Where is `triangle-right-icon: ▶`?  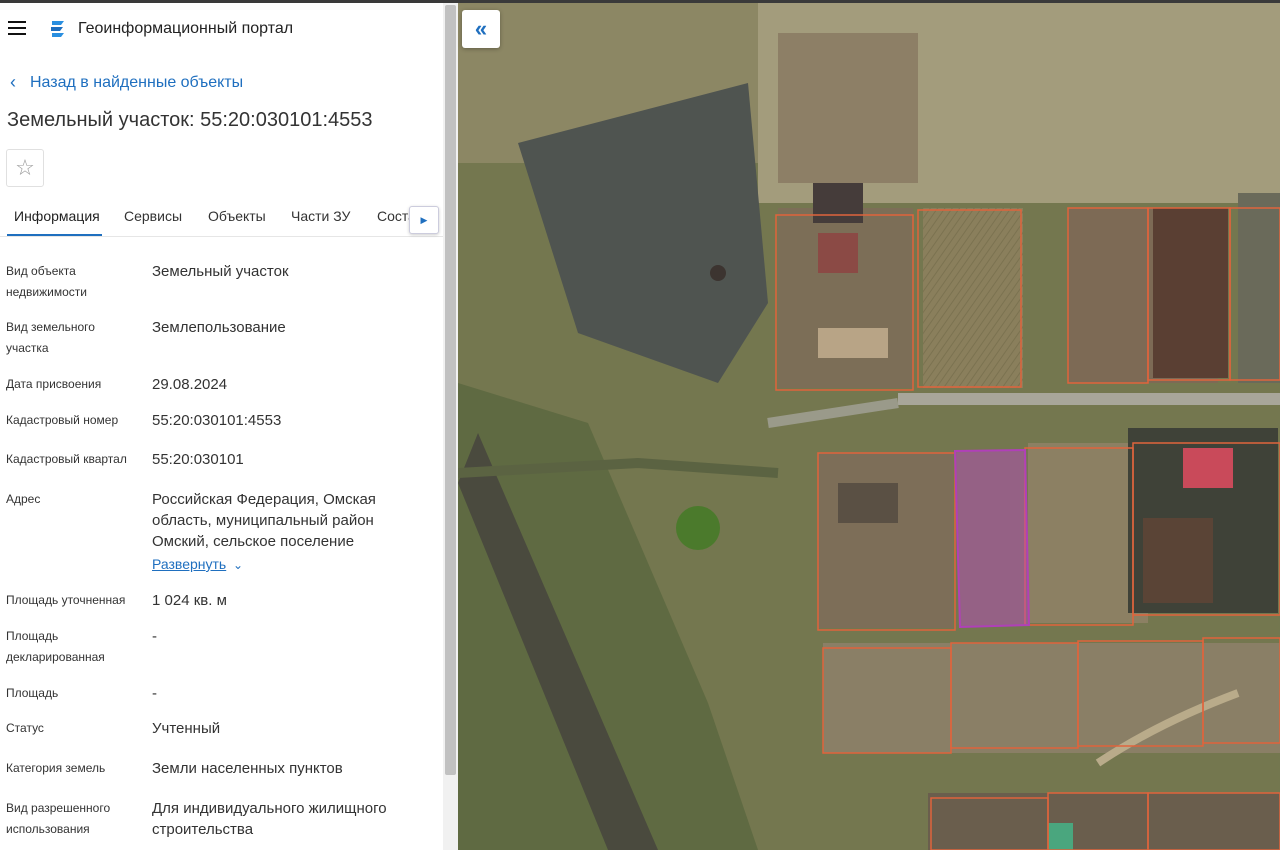 triangle-right-icon: ▶ is located at coordinates (424, 219).